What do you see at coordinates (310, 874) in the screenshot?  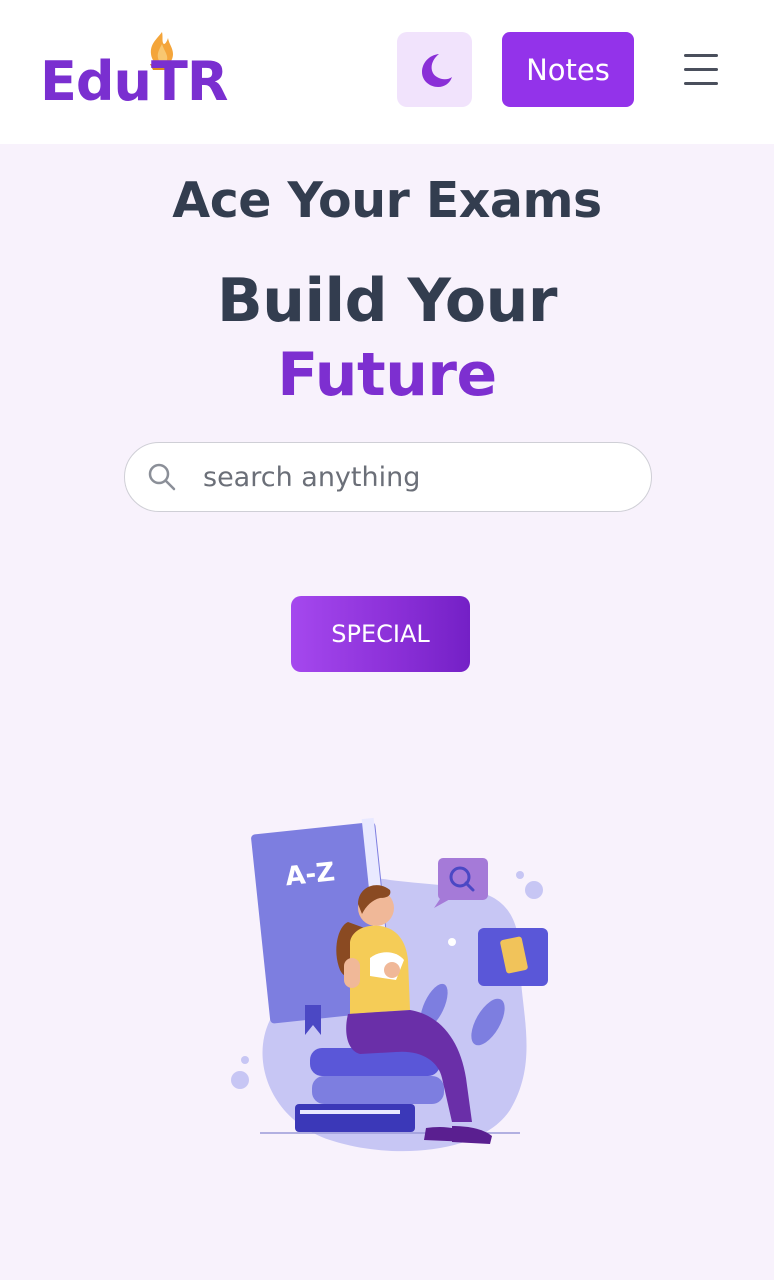 I see `book-cover-text: A-Z` at bounding box center [310, 874].